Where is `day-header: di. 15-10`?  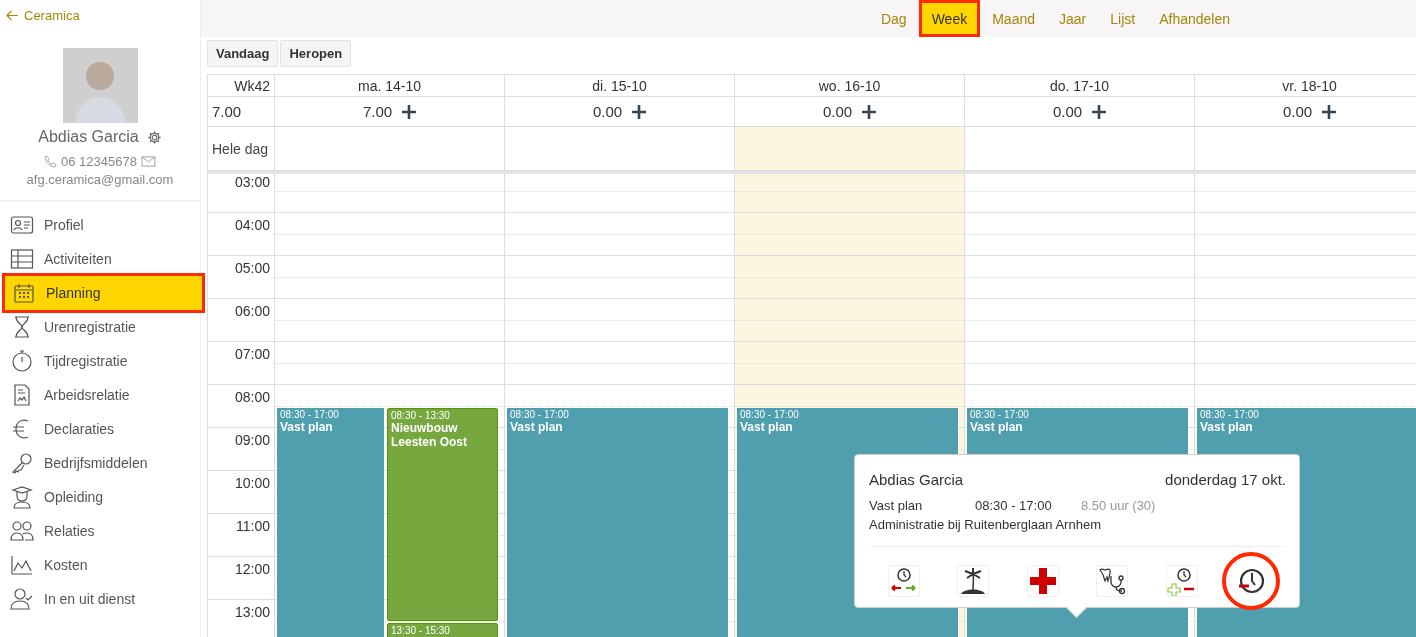 day-header: di. 15-10 is located at coordinates (620, 86).